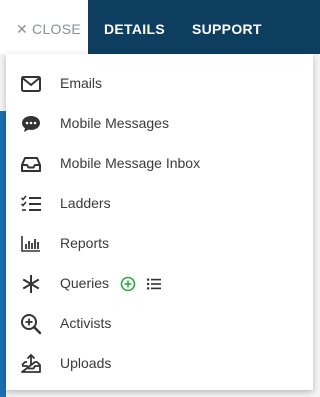 The image size is (320, 397). Describe the element at coordinates (134, 27) in the screenshot. I see `details-tab: DETAILS` at that location.